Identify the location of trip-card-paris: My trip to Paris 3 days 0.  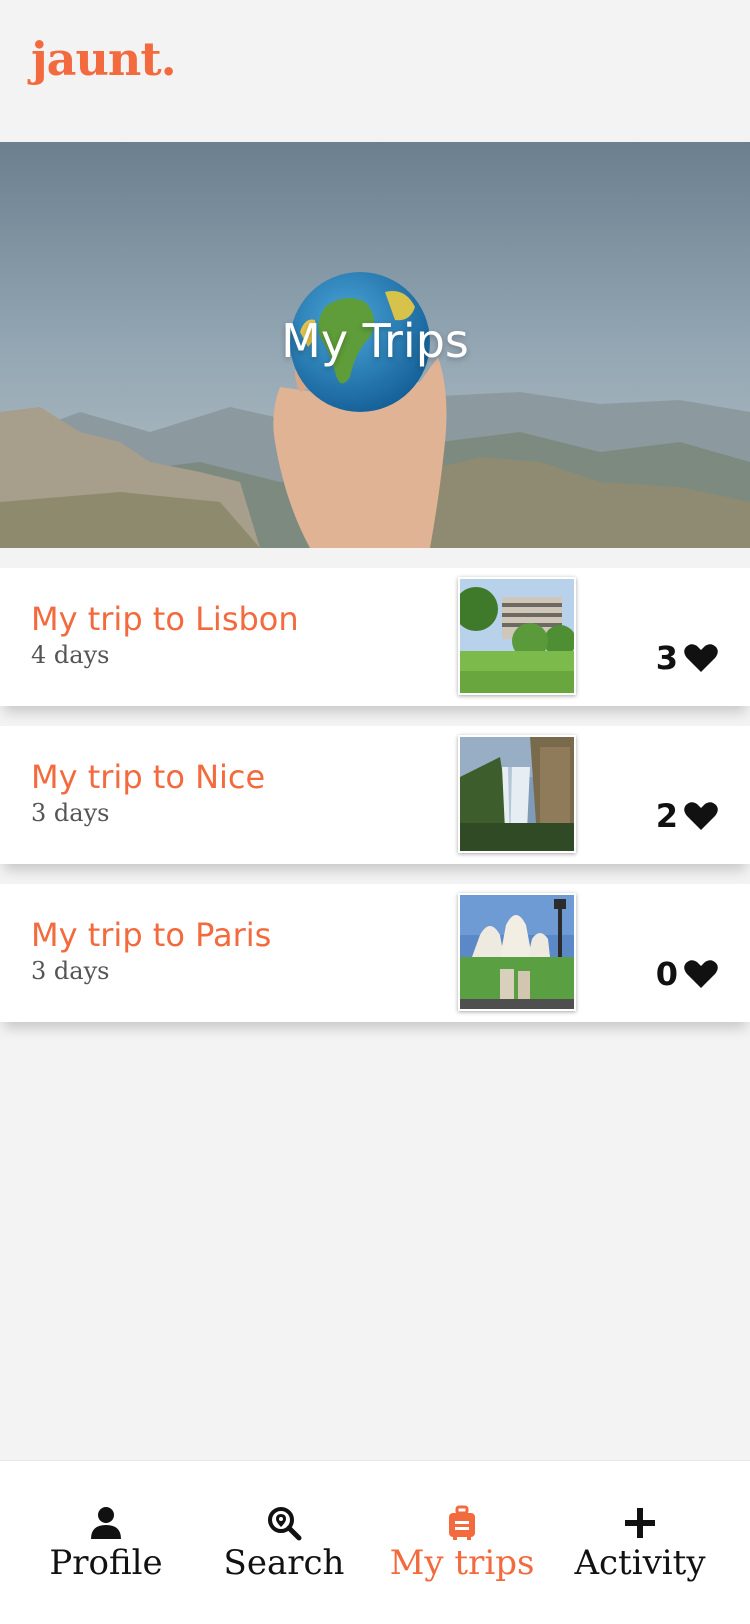
(375, 953).